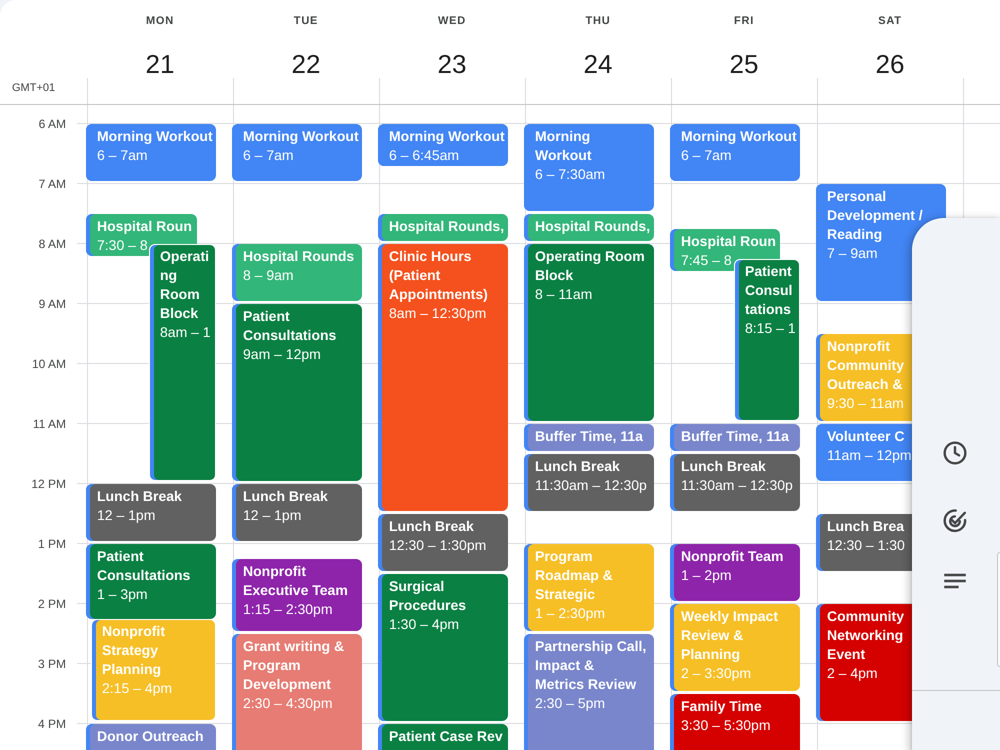 The width and height of the screenshot is (1000, 750). Describe the element at coordinates (744, 64) in the screenshot. I see `day-number: 25` at that location.